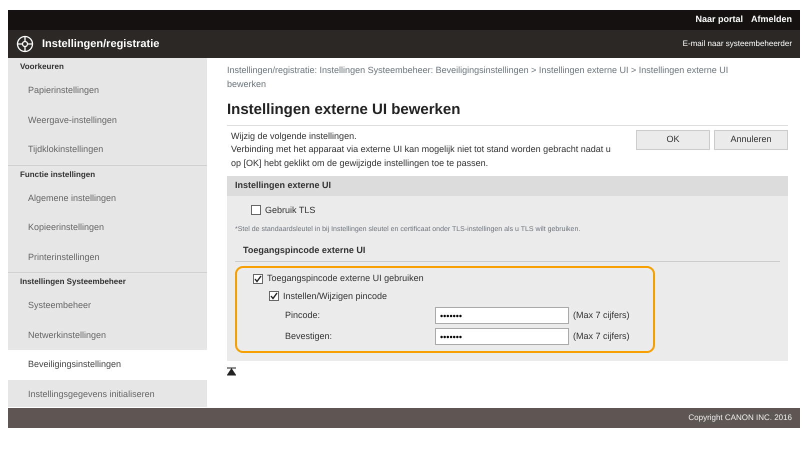 This screenshot has height=450, width=807. I want to click on checkbox-label: Toegangspincode externe UI gebruiken, so click(345, 278).